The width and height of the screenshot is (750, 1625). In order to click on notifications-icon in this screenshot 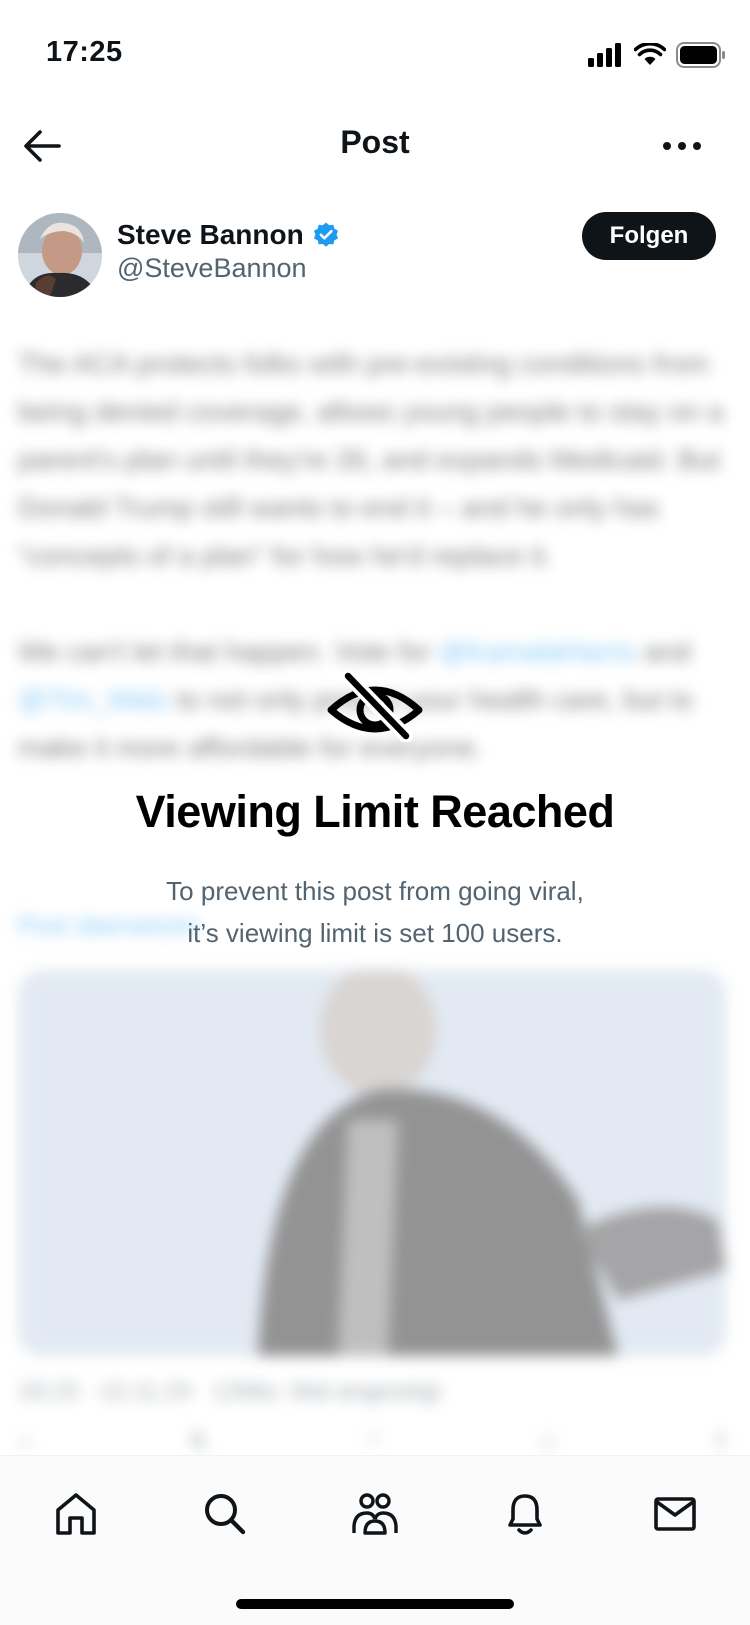, I will do `click(525, 1514)`.